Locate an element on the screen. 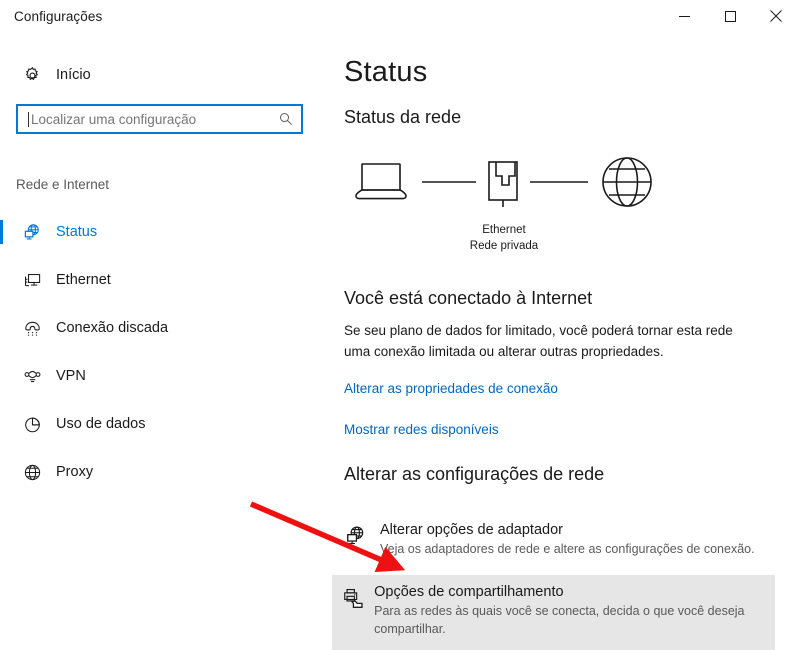 Image resolution: width=800 pixels, height=650 pixels. minimize-button is located at coordinates (684, 16).